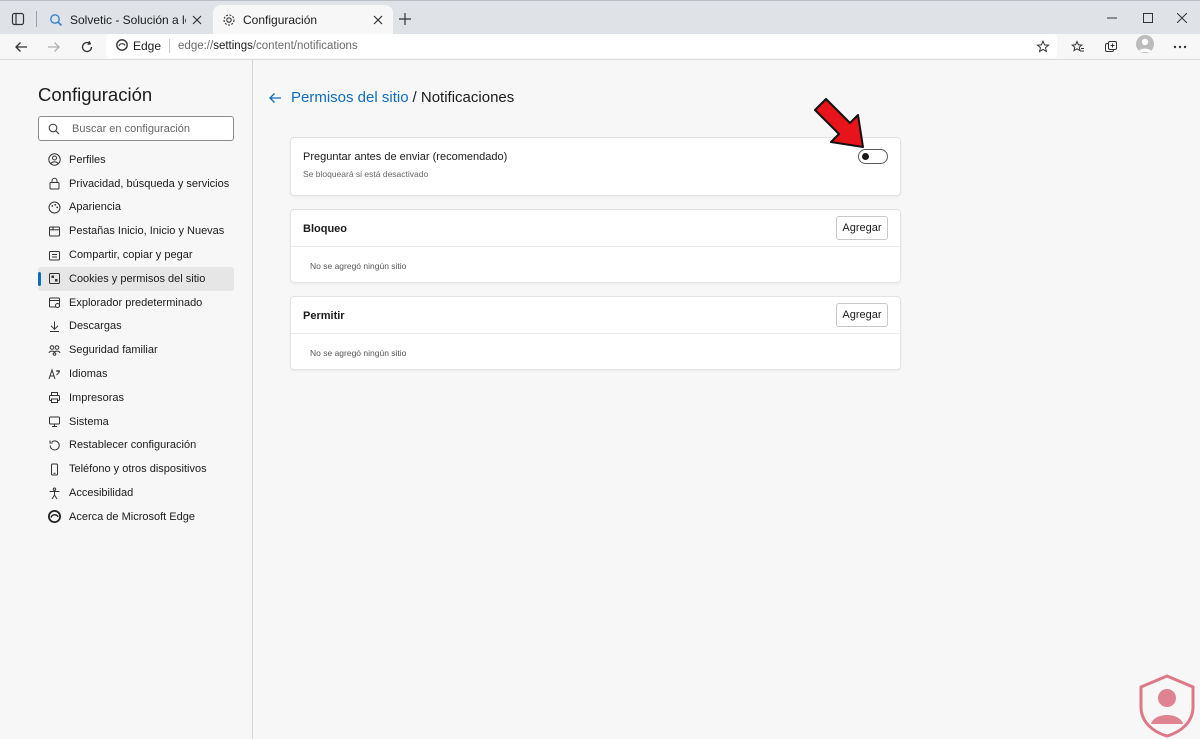 The image size is (1200, 739). What do you see at coordinates (839, 123) in the screenshot?
I see `red-arrow-annotation-icon` at bounding box center [839, 123].